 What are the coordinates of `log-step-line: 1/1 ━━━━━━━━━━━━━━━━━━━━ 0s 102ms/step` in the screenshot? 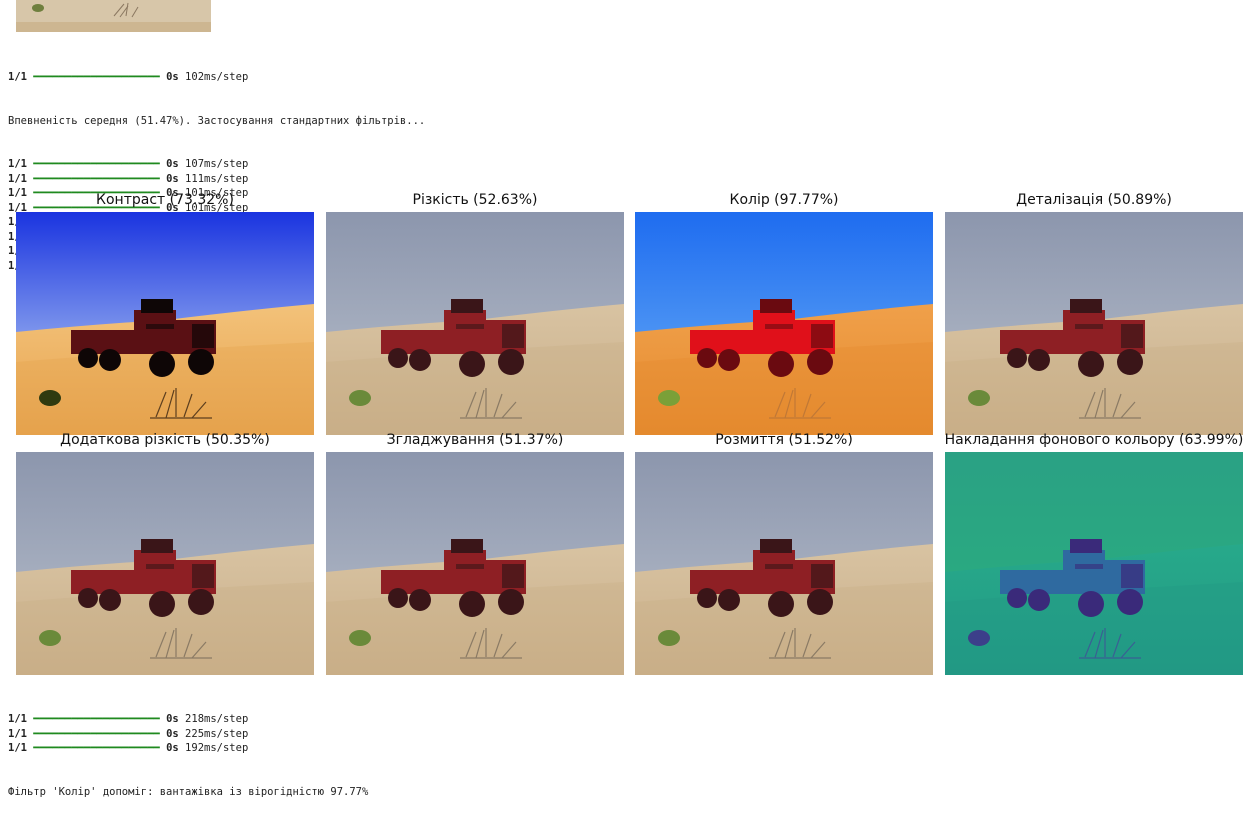 It's located at (128, 77).